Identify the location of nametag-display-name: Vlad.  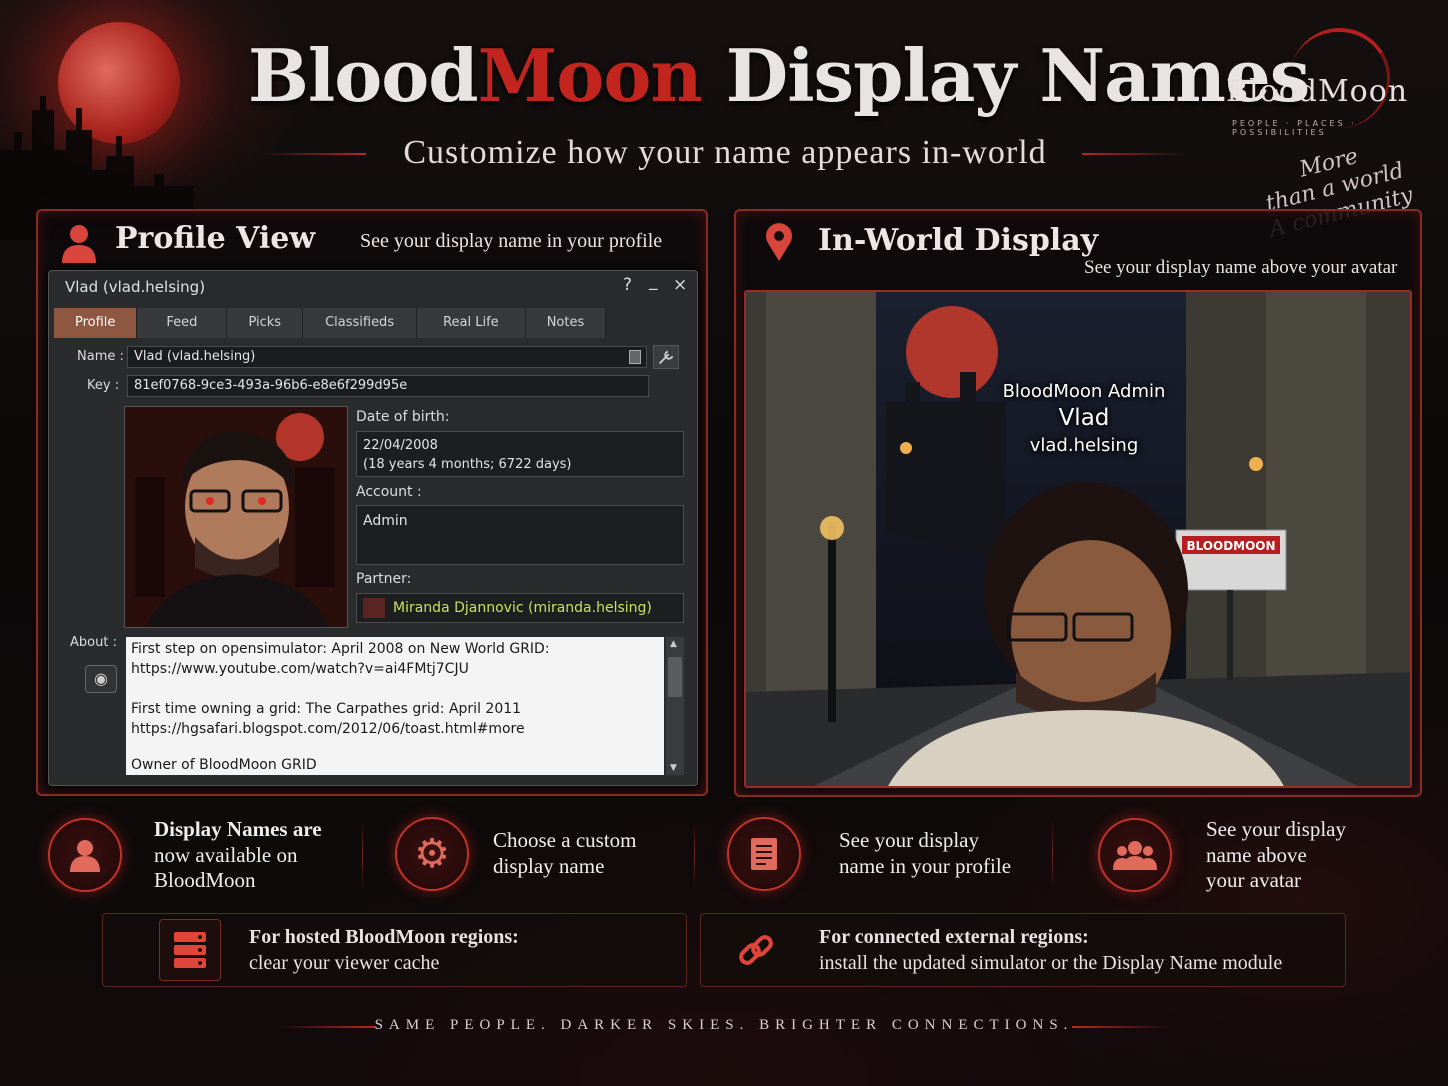
(1084, 418).